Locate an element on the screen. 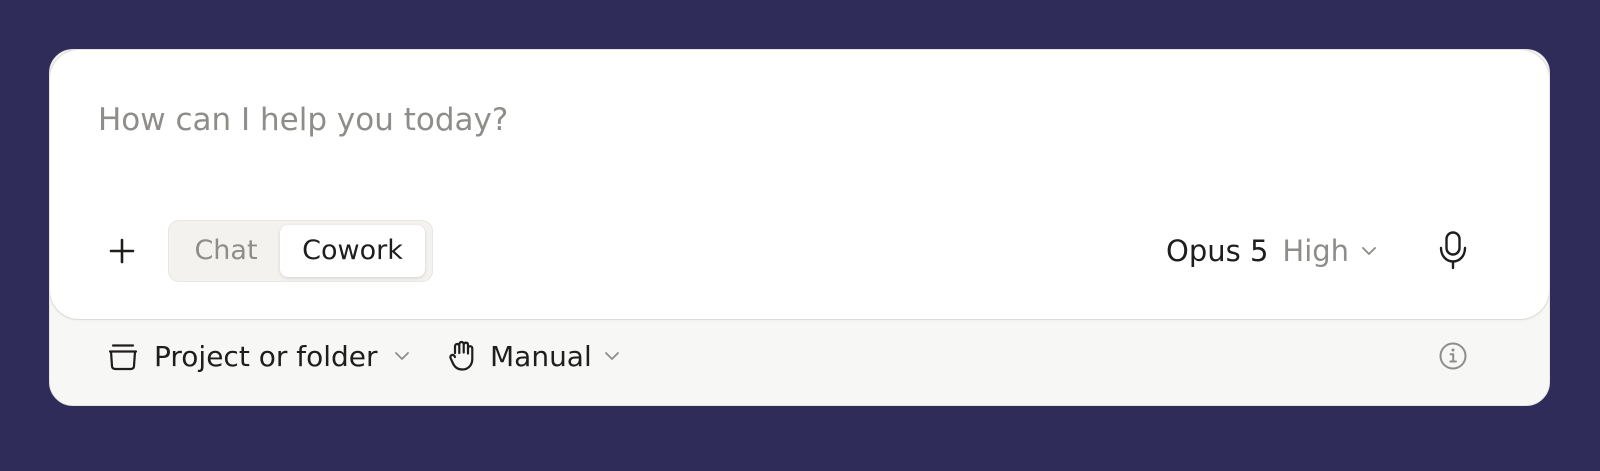 This screenshot has height=471, width=1600. plus-icon is located at coordinates (122, 251).